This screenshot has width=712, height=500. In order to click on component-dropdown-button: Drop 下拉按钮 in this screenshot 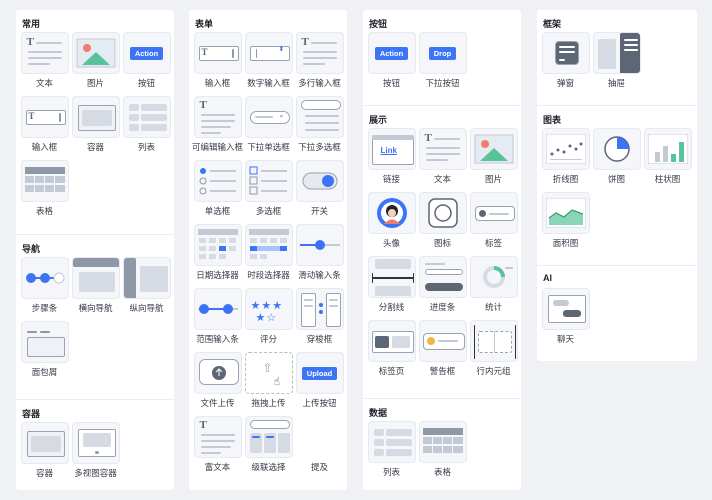, I will do `click(442, 64)`.